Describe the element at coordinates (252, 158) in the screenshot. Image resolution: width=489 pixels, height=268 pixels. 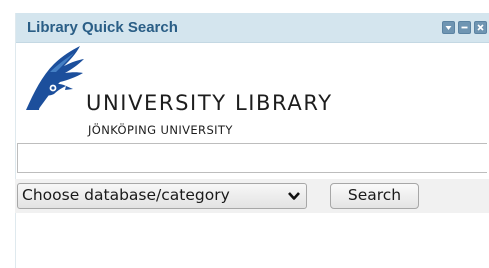
I see `search-query-input` at that location.